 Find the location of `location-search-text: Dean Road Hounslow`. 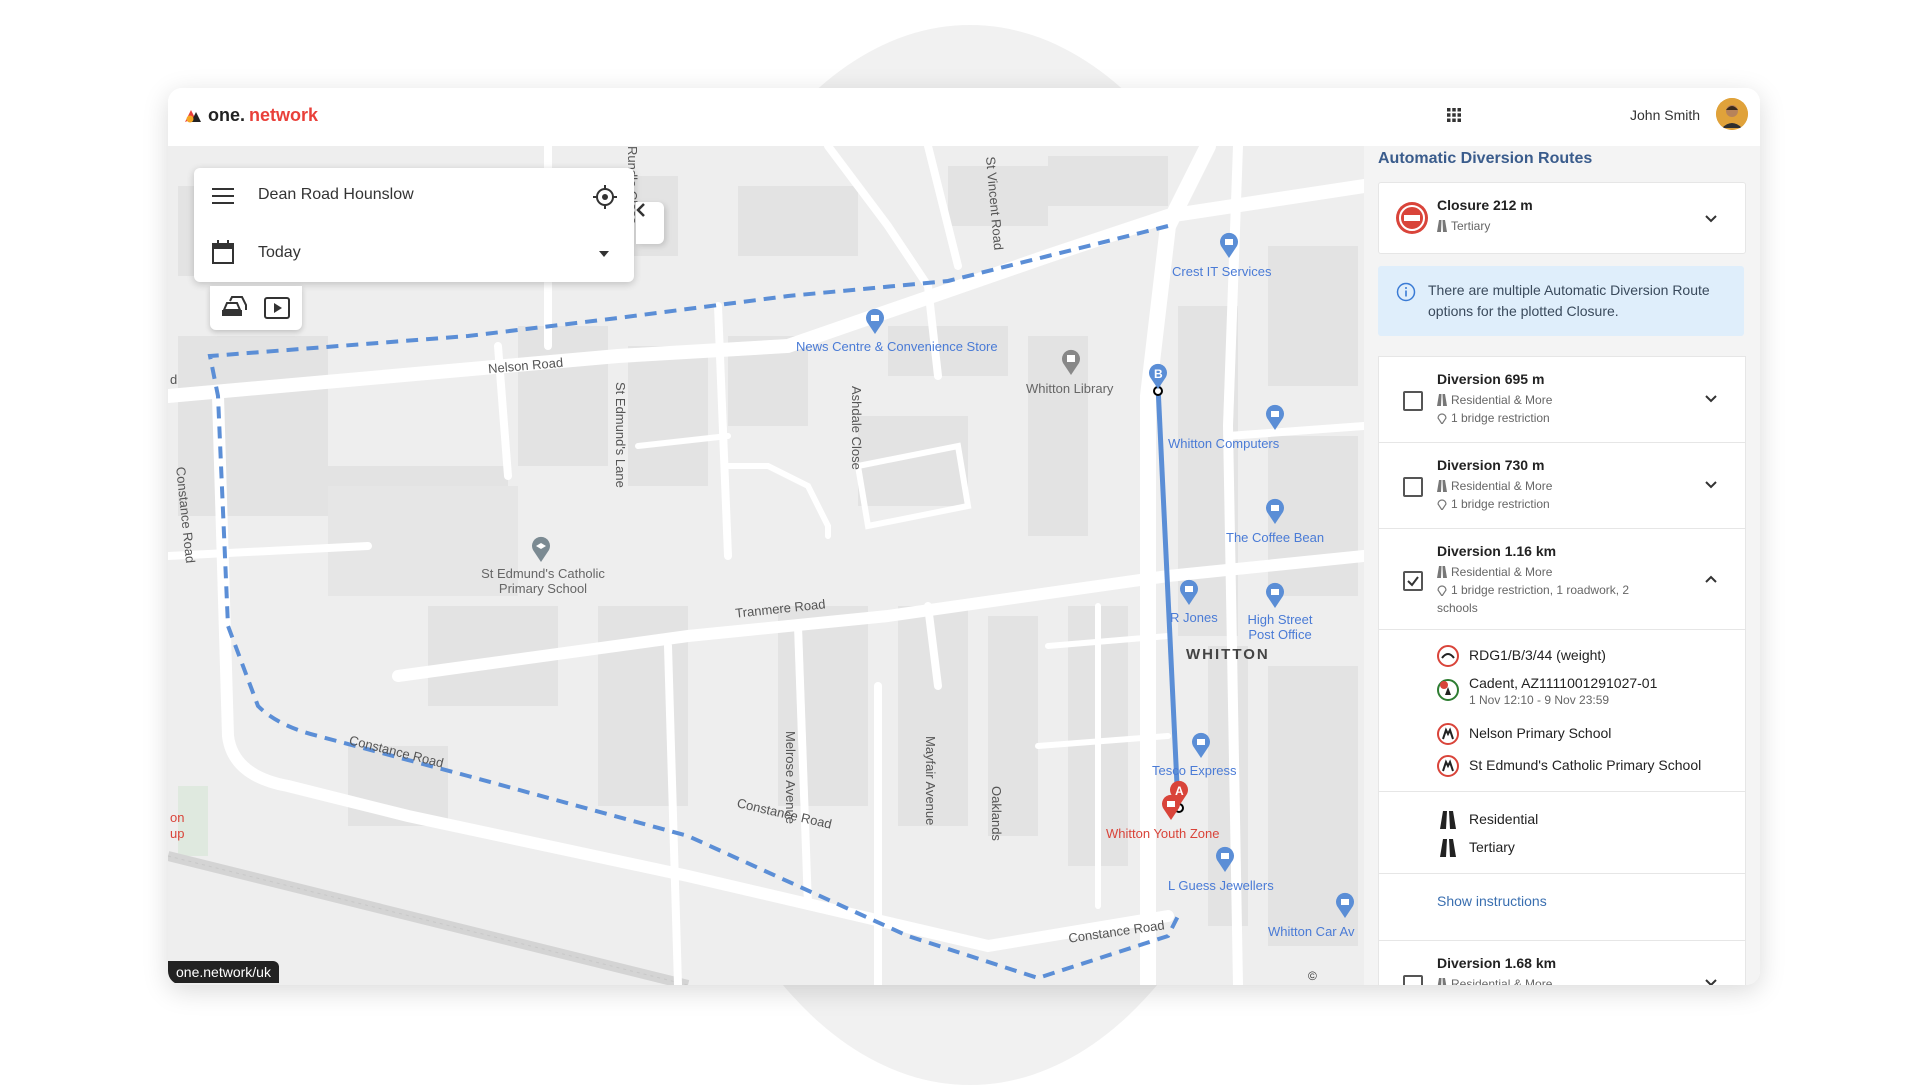

location-search-text: Dean Road Hounslow is located at coordinates (336, 195).